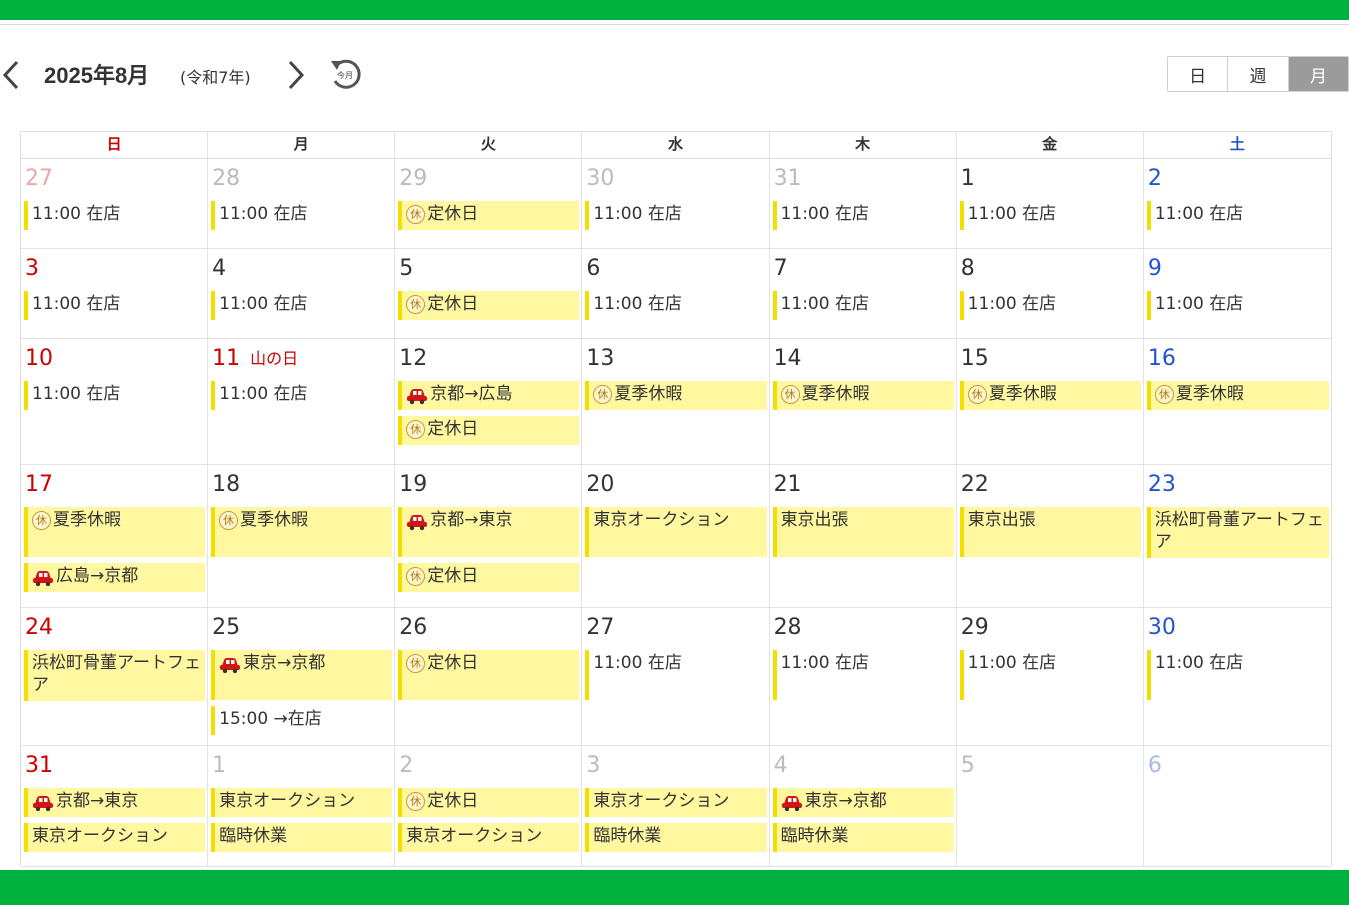 The width and height of the screenshot is (1349, 905). I want to click on calendar-day-cell: 14 休夏季休暇, so click(863, 401).